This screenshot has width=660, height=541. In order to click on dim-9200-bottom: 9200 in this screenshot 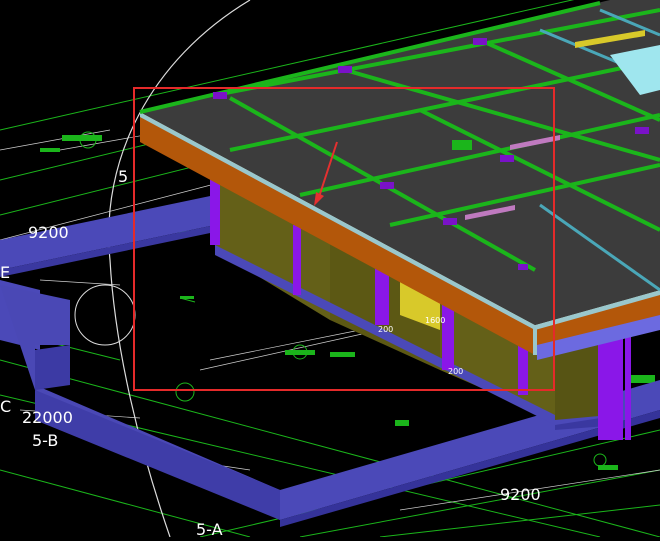, I will do `click(520, 494)`.